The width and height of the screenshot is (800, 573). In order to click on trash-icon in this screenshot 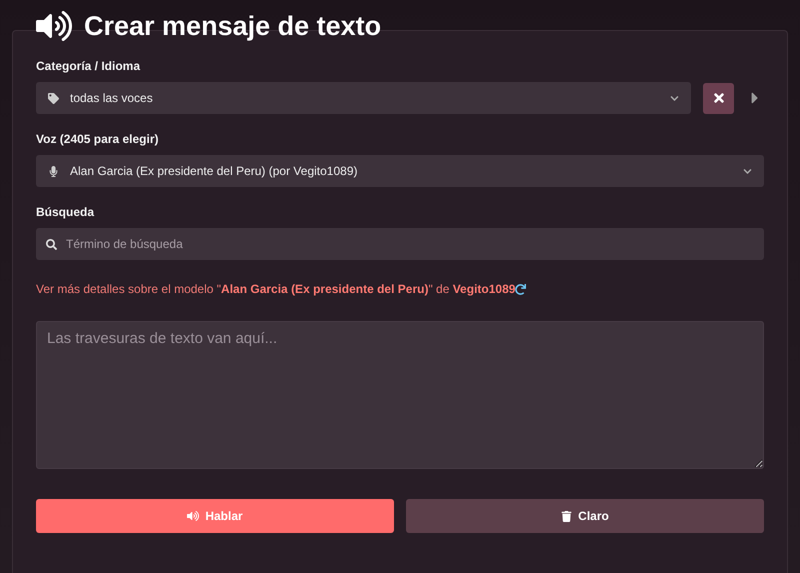, I will do `click(566, 516)`.